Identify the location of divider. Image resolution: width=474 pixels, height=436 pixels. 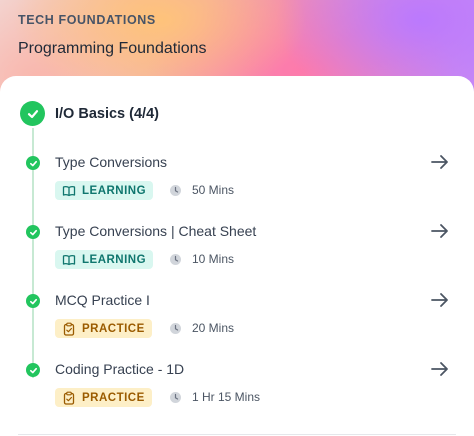
(237, 434).